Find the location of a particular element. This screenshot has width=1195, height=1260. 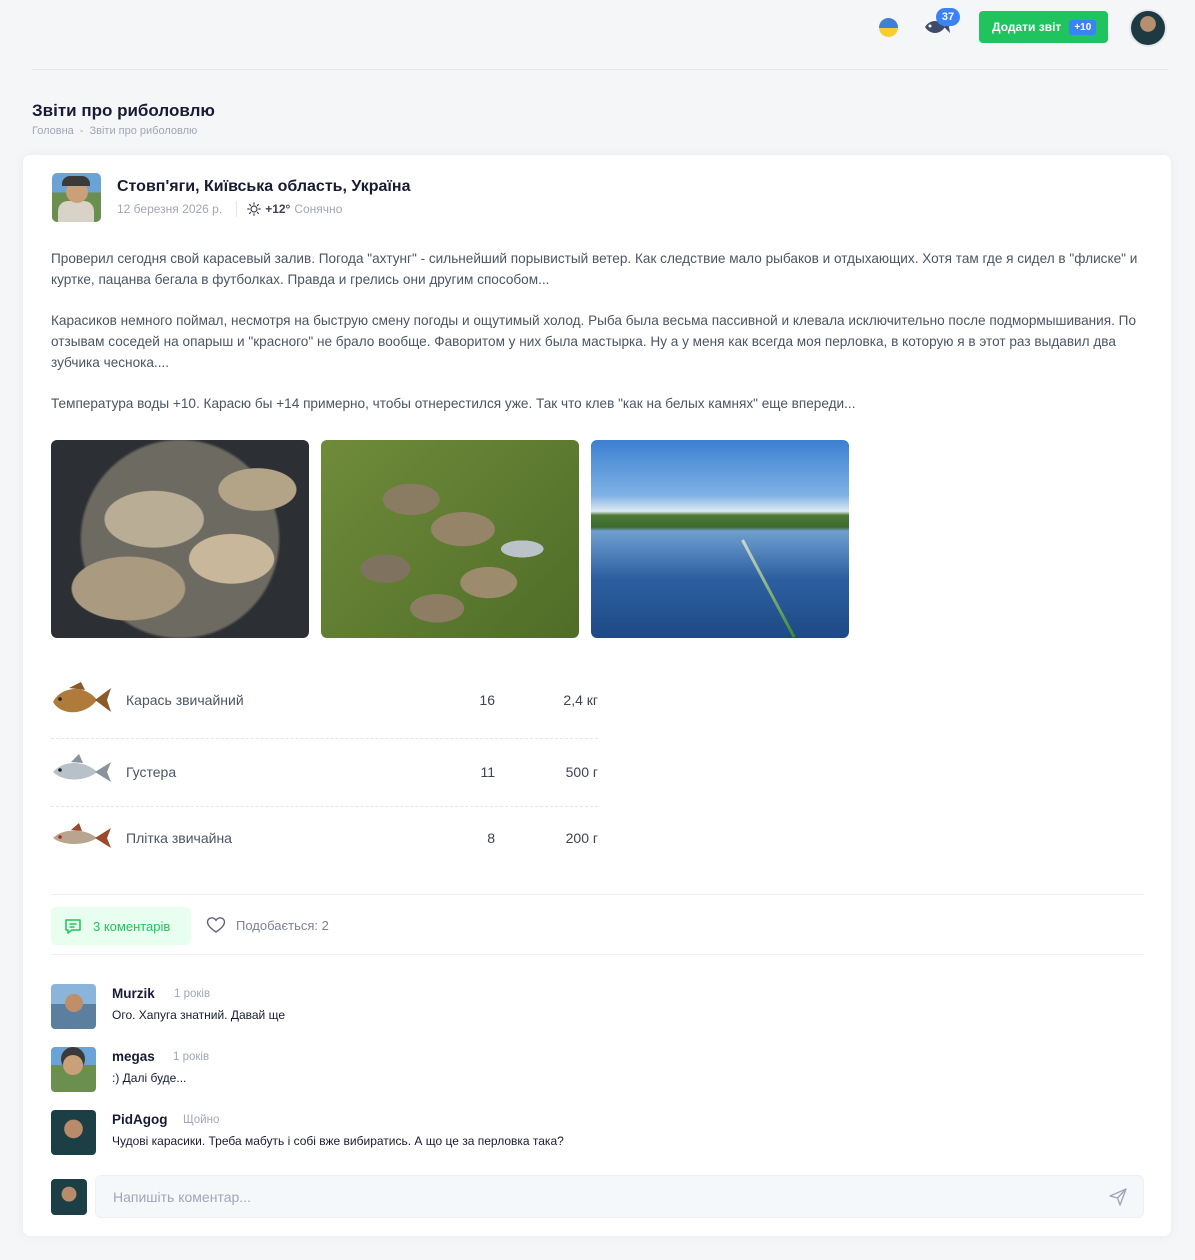

top-bar: 37 Додати звіт +10 is located at coordinates (597, 28).